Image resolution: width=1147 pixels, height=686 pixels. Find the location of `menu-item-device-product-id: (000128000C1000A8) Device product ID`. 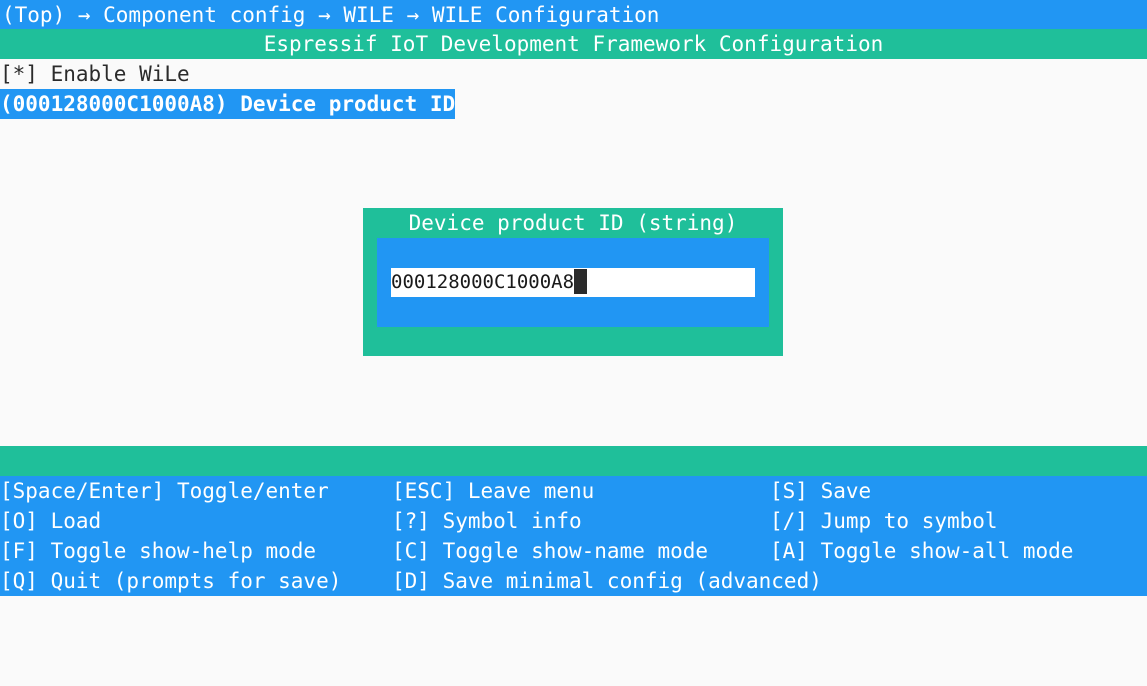

menu-item-device-product-id: (000128000C1000A8) Device product ID is located at coordinates (228, 104).